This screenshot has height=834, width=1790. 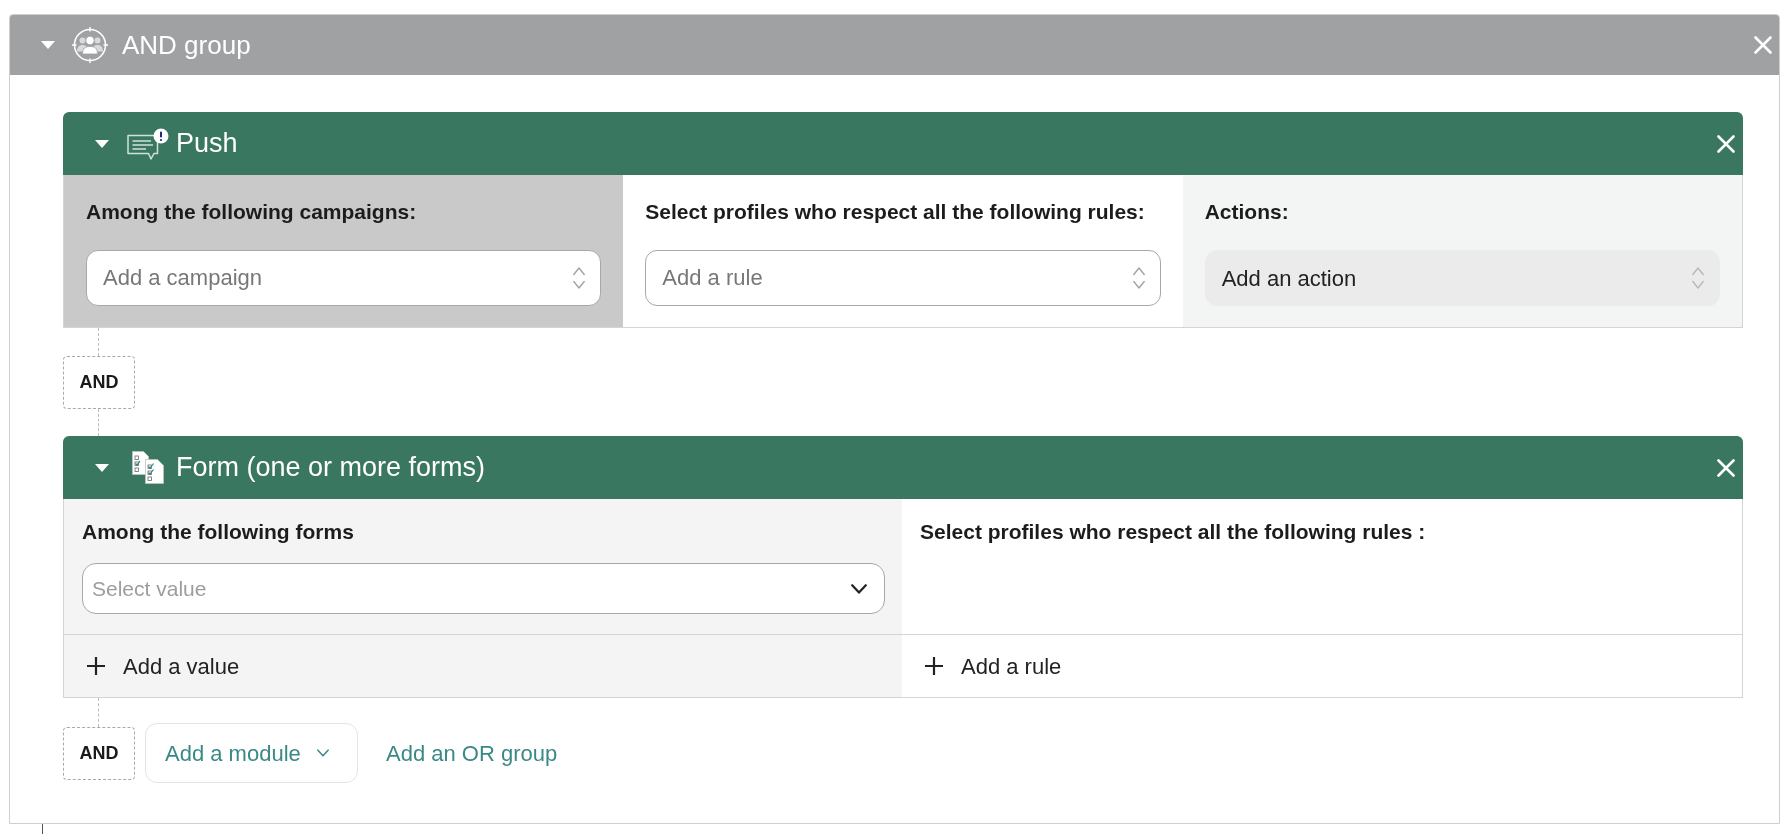 What do you see at coordinates (895, 212) in the screenshot?
I see `section-label: Select profiles who respect all the following rules:` at bounding box center [895, 212].